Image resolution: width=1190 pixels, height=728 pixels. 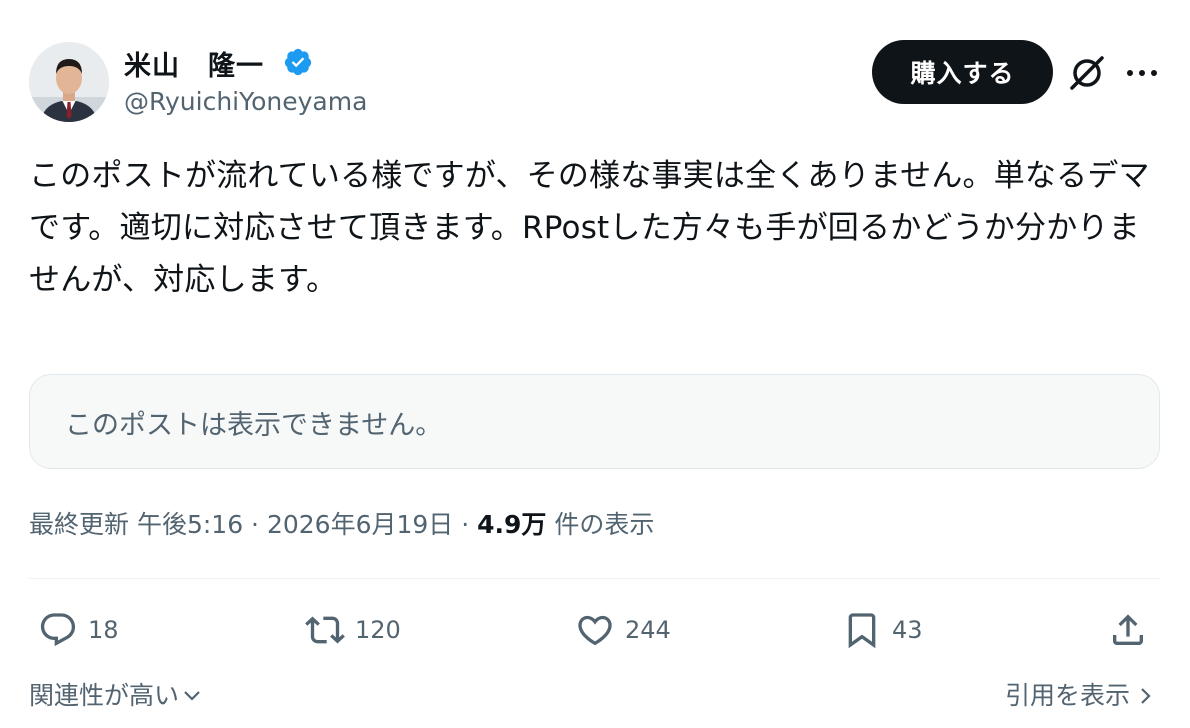 I want to click on bookmark-icon, so click(x=862, y=631).